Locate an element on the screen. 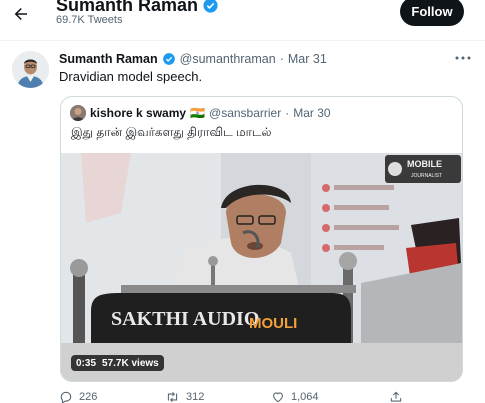 The height and width of the screenshot is (403, 485). reply-button: 226 is located at coordinates (78, 396).